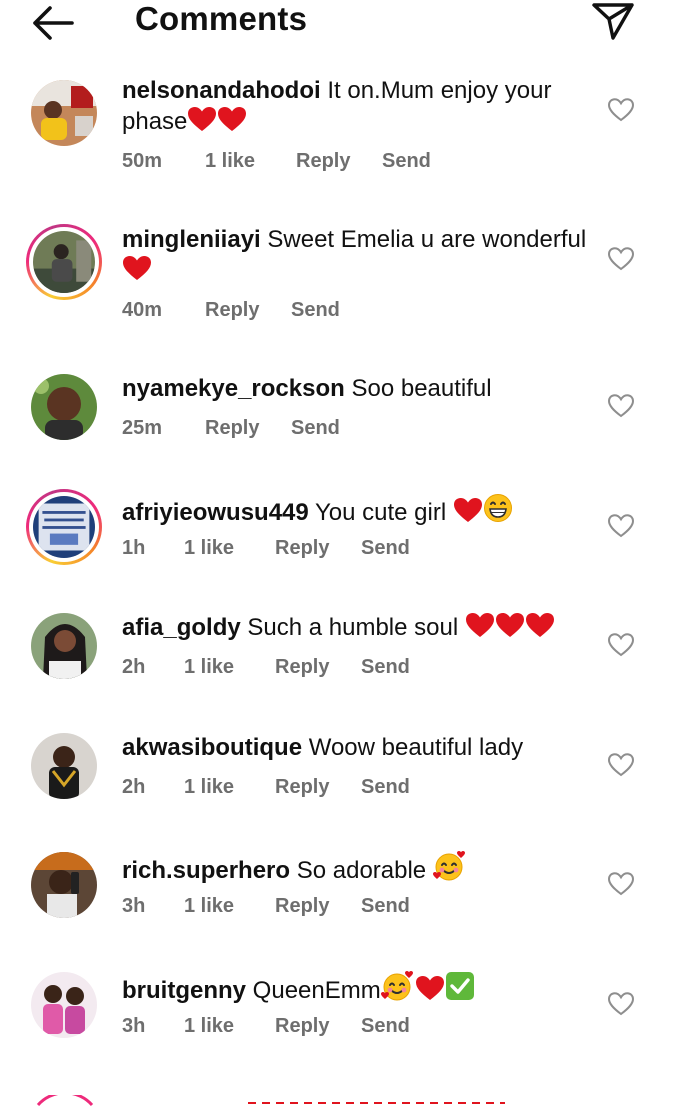  I want to click on comment-username: mingleniiayi, so click(191, 239).